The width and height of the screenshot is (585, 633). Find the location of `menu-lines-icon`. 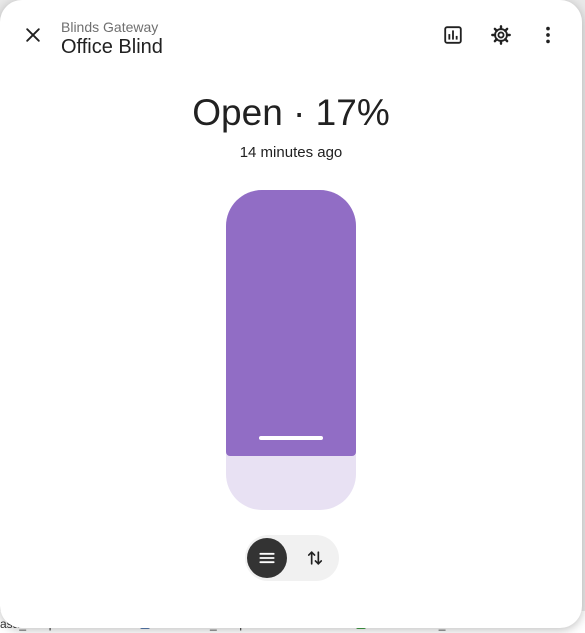

menu-lines-icon is located at coordinates (267, 558).